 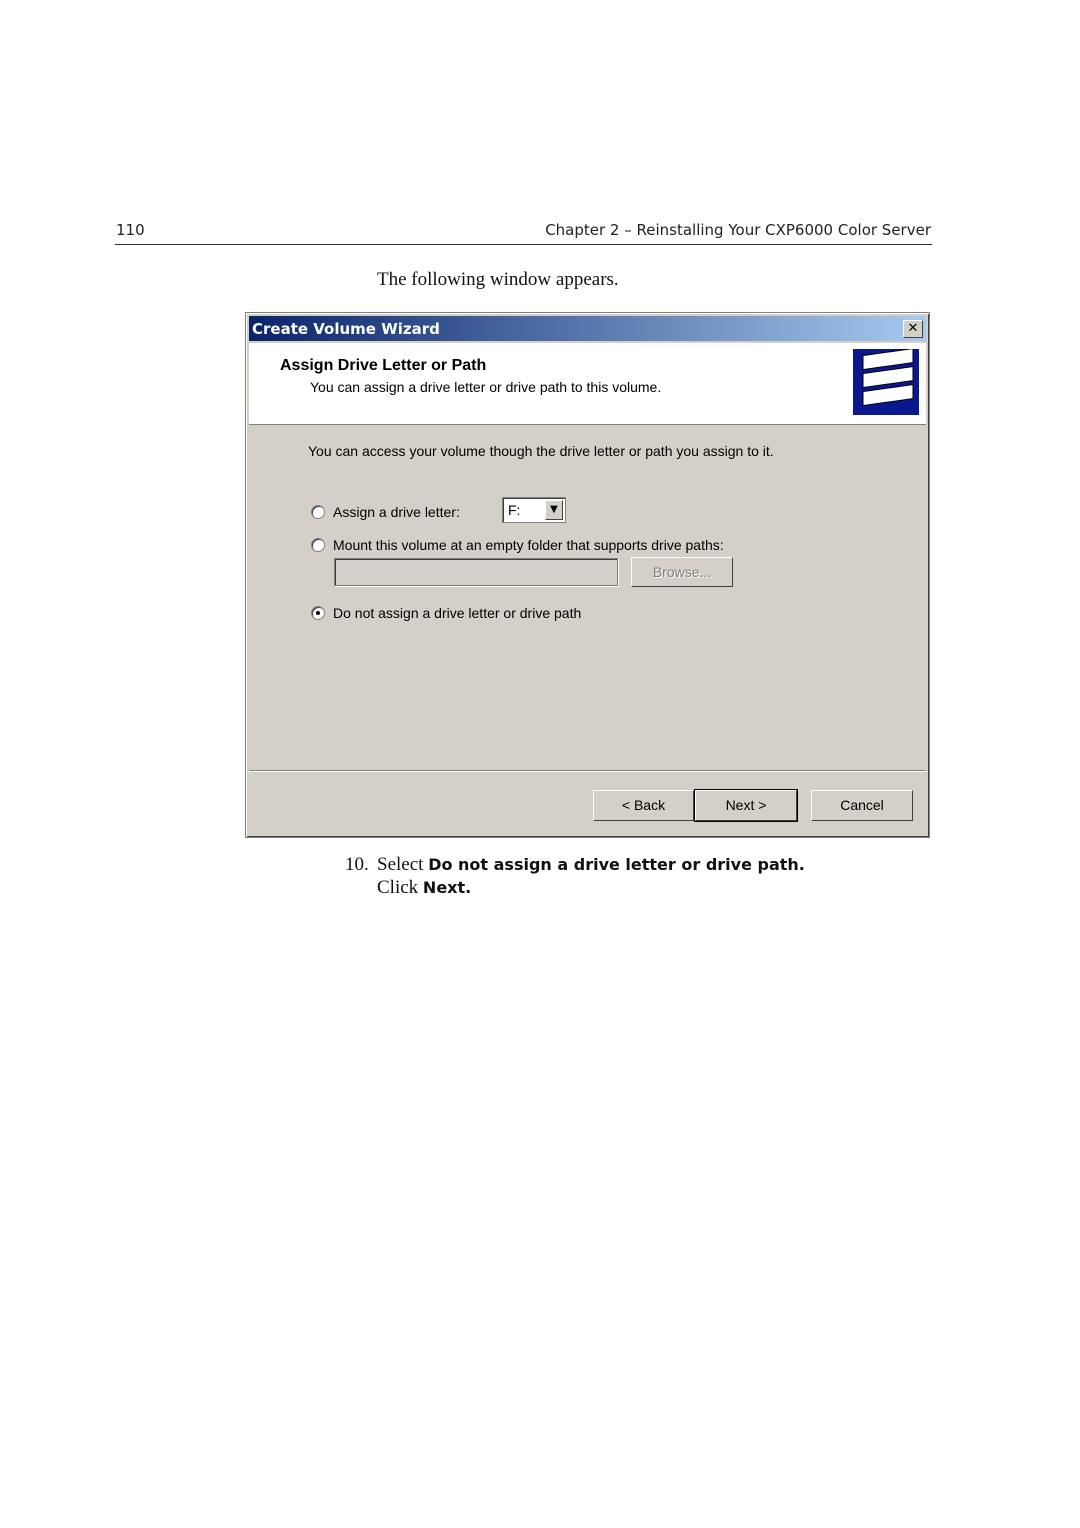 I want to click on radio-dot, so click(x=318, y=613).